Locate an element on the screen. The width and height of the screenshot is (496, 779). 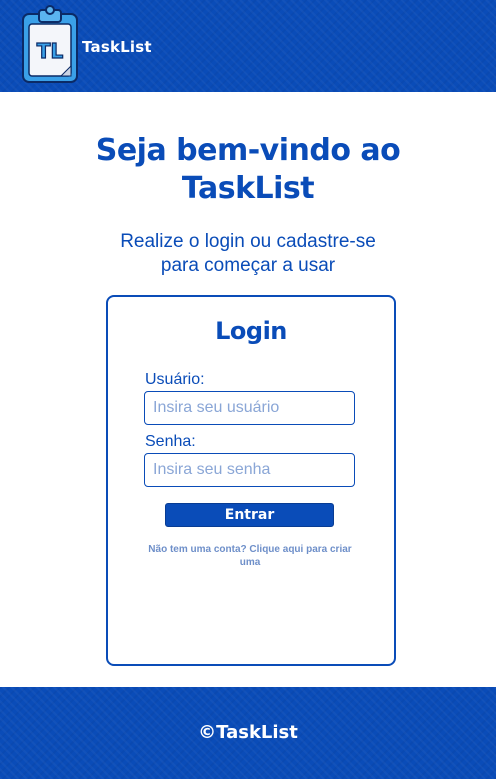
copyright-text: ©TaskList is located at coordinates (248, 732).